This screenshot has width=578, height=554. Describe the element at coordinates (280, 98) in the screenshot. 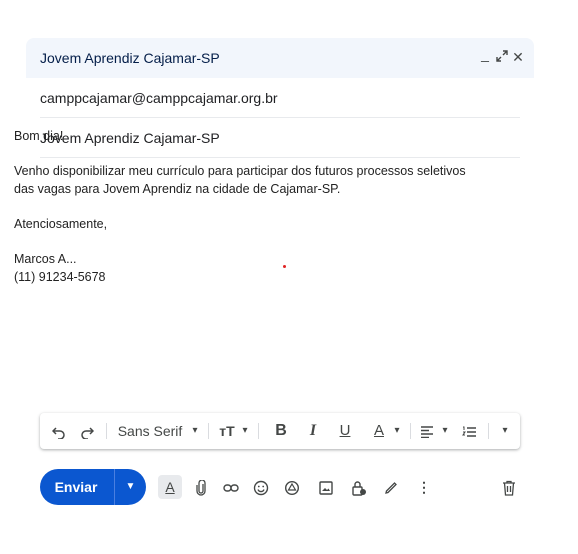

I see `to-field: camppcajamar@camppcajamar.org.br` at that location.